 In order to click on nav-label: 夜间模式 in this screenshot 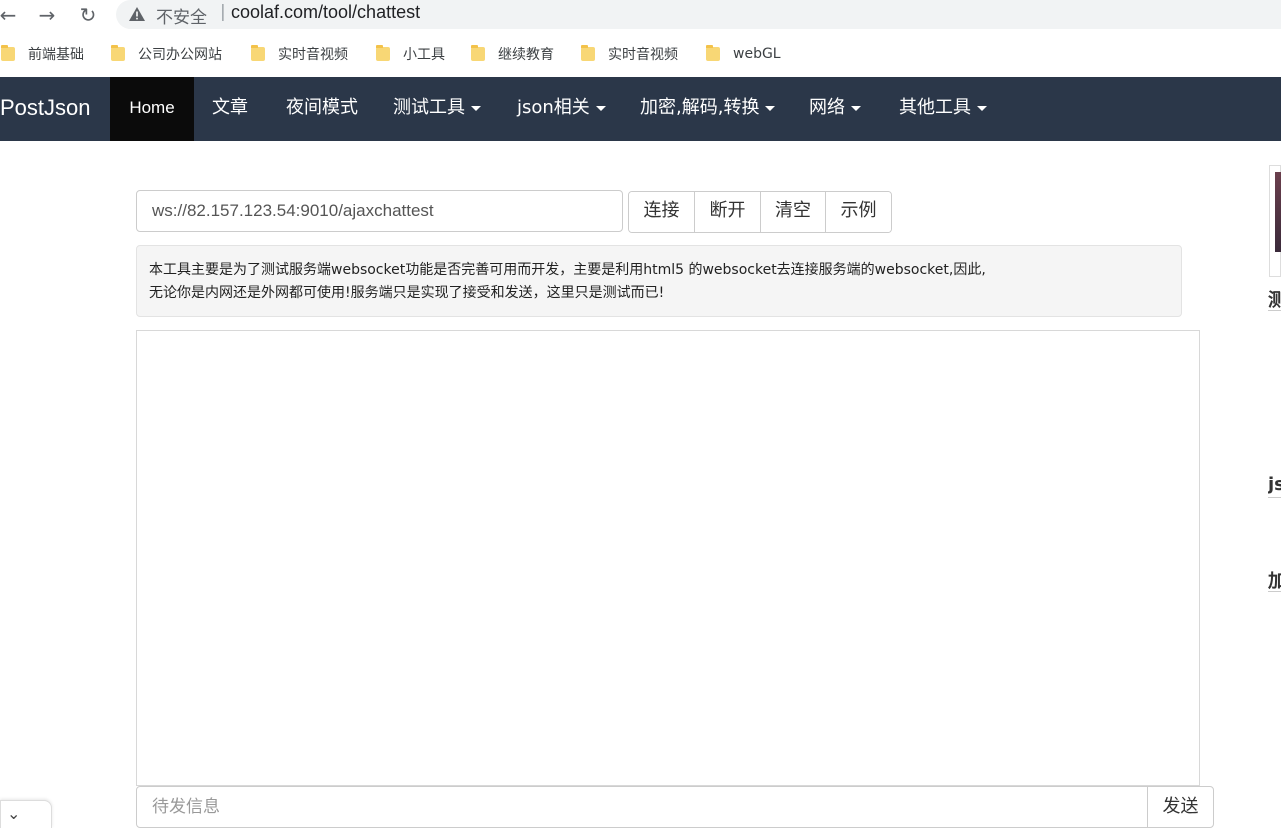, I will do `click(322, 107)`.